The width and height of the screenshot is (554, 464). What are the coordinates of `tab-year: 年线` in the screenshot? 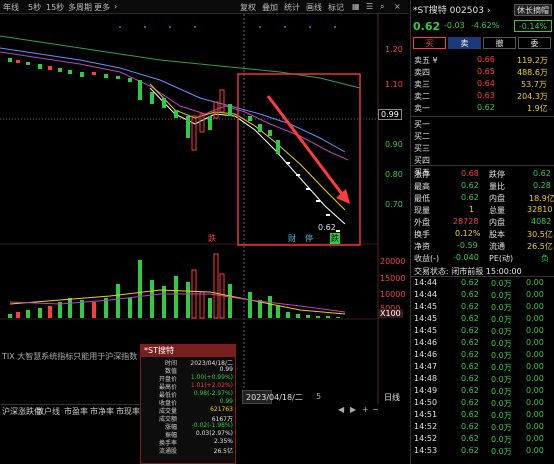 It's located at (11, 7).